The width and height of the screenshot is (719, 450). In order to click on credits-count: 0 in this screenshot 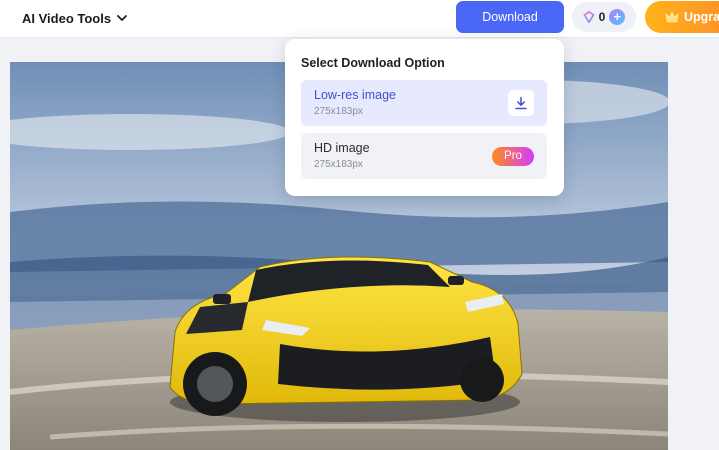, I will do `click(602, 17)`.